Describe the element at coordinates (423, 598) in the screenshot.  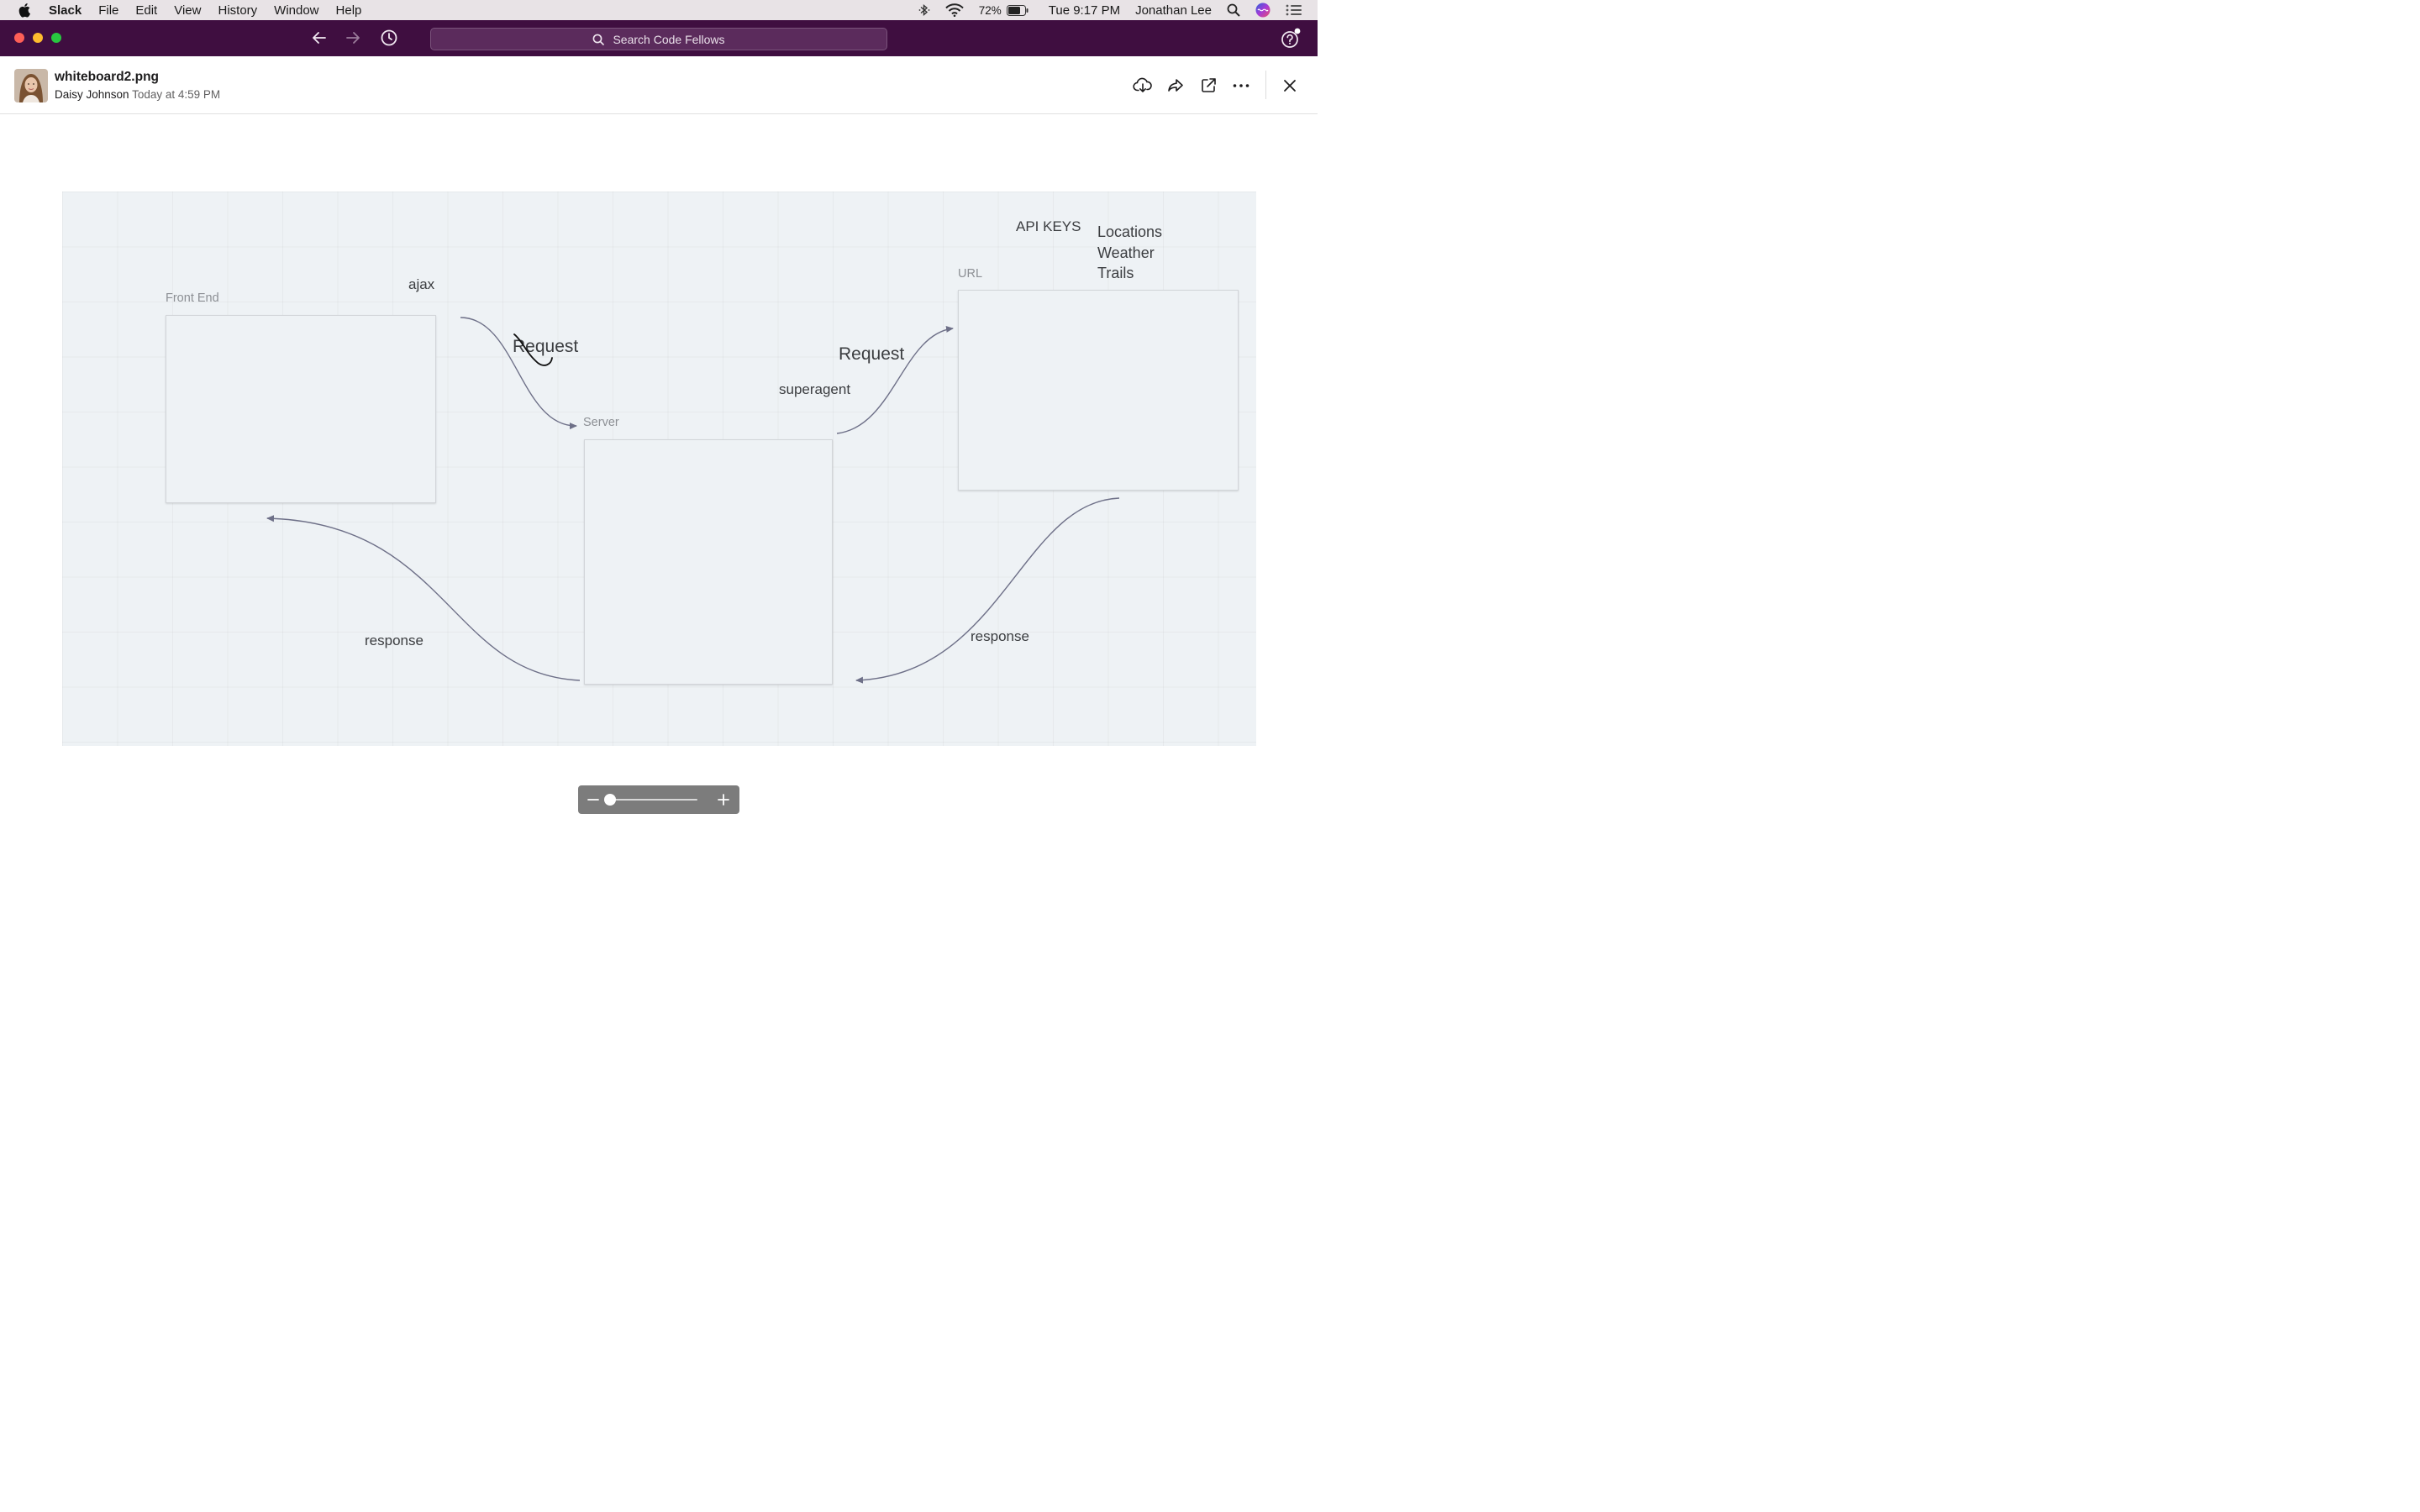
I see `server-response-arrow` at that location.